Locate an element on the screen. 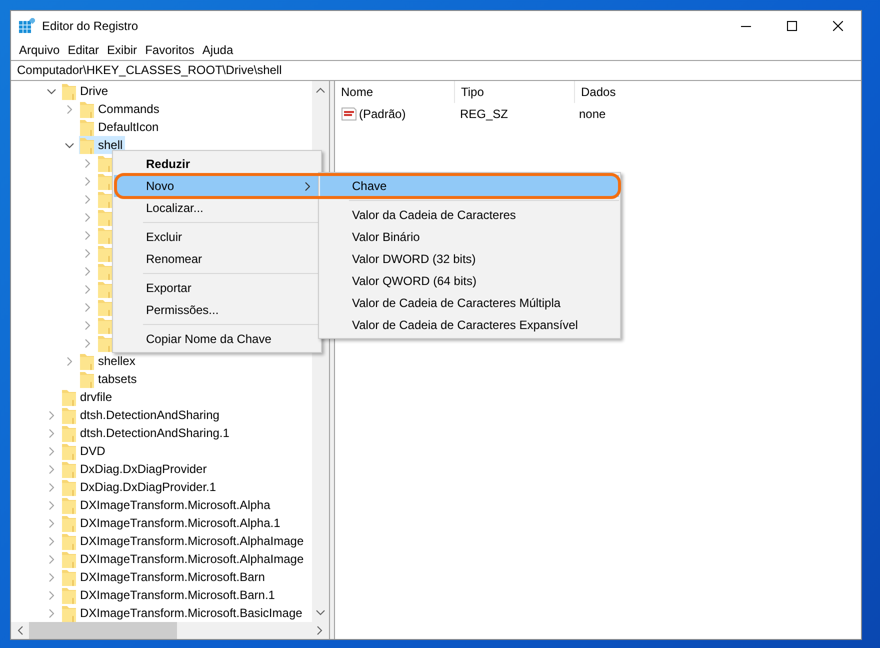 The width and height of the screenshot is (880, 648). menu-item: Reduzir is located at coordinates (217, 164).